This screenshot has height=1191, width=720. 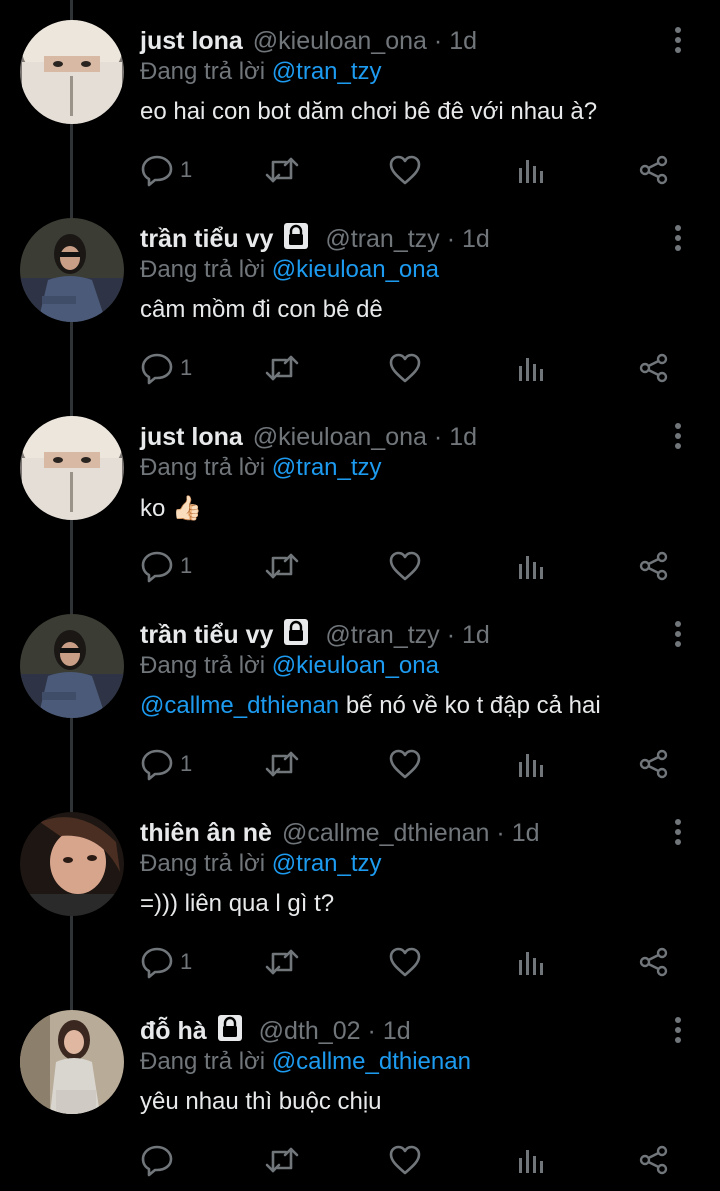 What do you see at coordinates (237, 903) in the screenshot?
I see `tweet-body: =))) liên qua l gì t?` at bounding box center [237, 903].